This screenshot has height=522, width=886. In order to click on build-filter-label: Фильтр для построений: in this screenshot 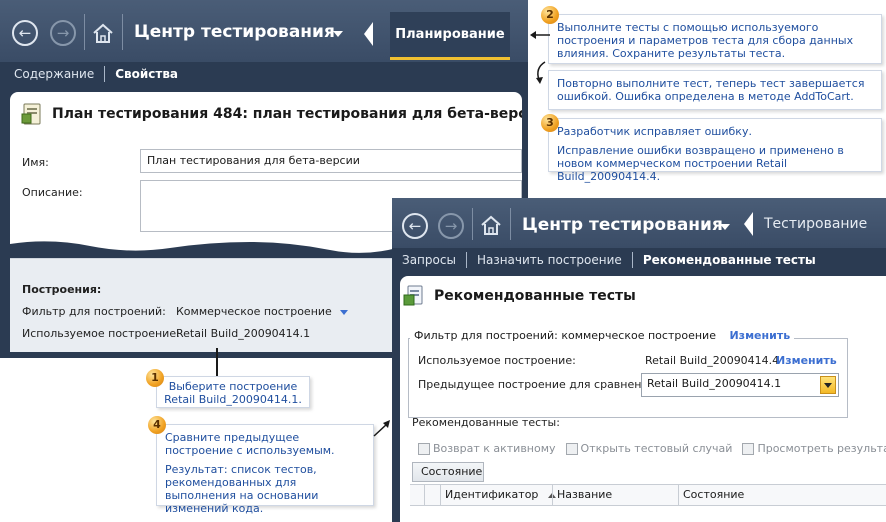, I will do `click(94, 311)`.